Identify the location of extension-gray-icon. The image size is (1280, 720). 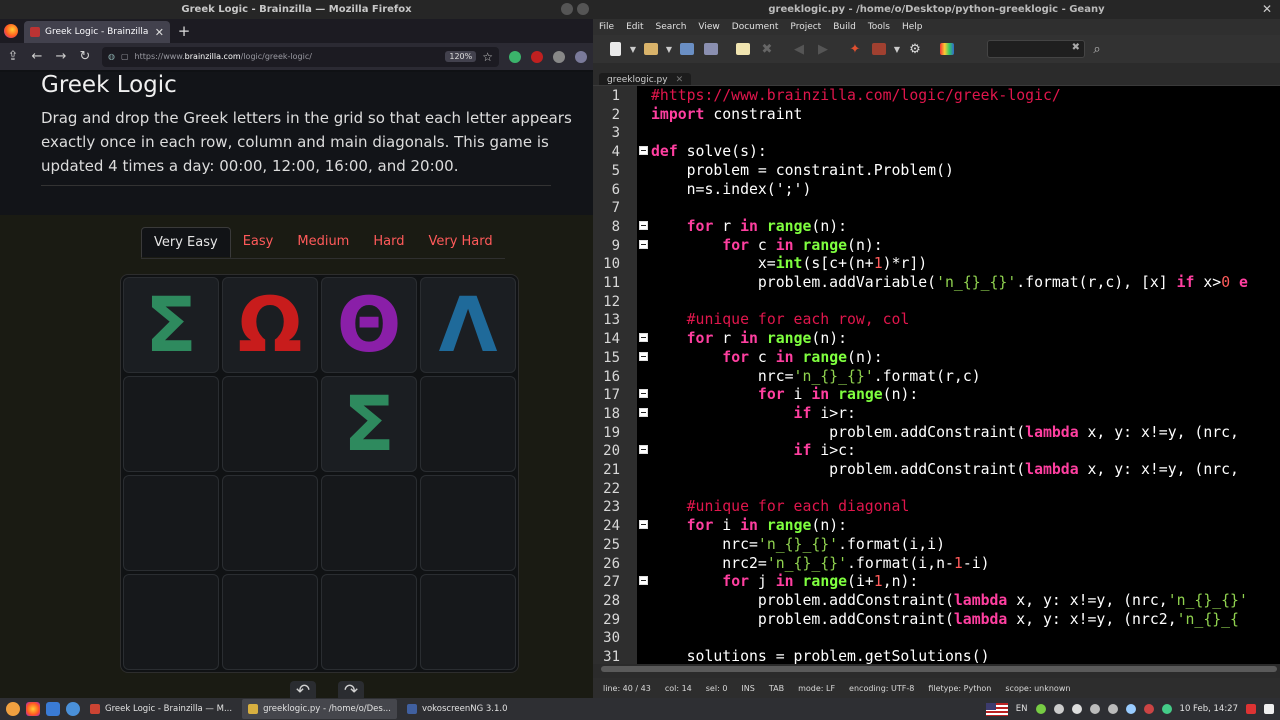
(559, 56).